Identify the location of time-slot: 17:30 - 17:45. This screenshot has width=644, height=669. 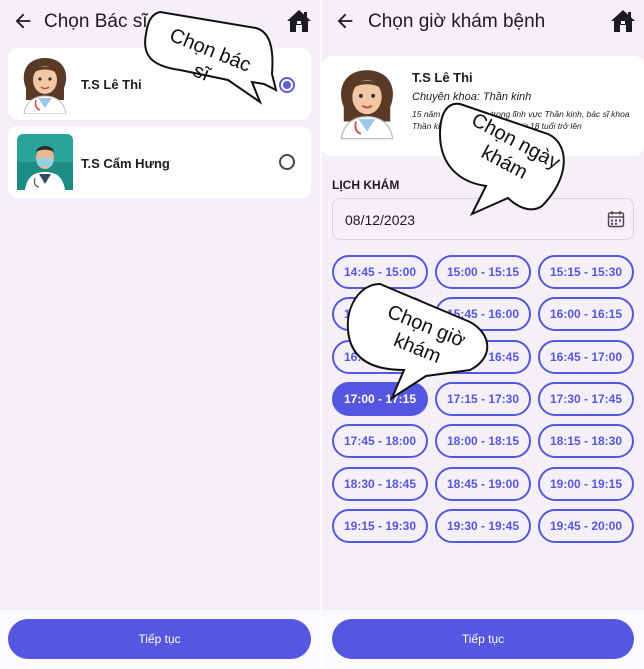
(586, 398).